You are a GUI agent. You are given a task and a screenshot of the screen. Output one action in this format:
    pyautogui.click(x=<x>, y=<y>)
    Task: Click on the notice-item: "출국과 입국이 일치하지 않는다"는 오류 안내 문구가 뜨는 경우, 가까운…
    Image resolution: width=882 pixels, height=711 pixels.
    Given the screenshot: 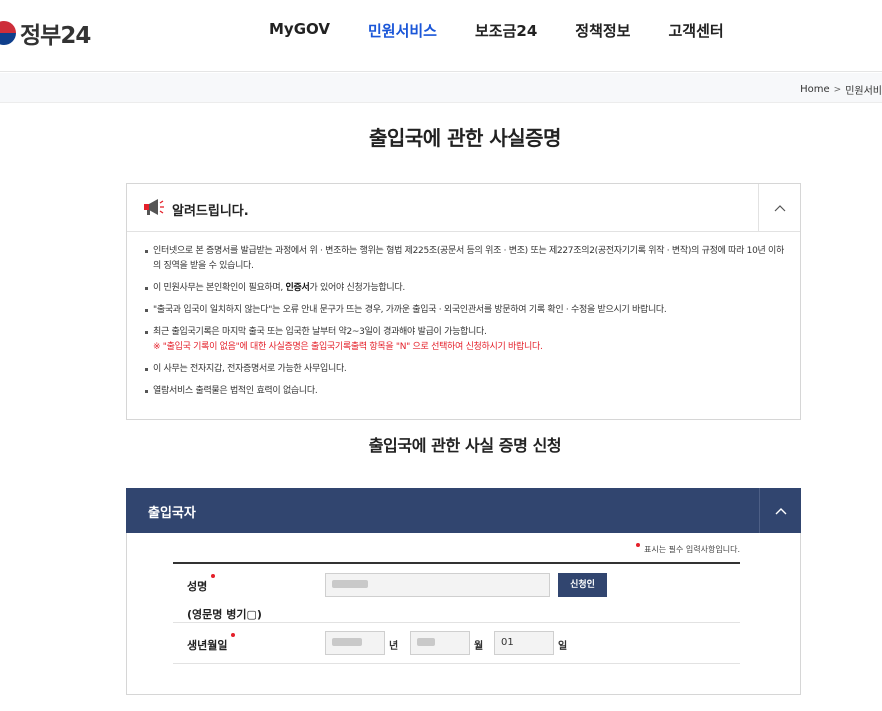 What is the action you would take?
    pyautogui.click(x=464, y=310)
    